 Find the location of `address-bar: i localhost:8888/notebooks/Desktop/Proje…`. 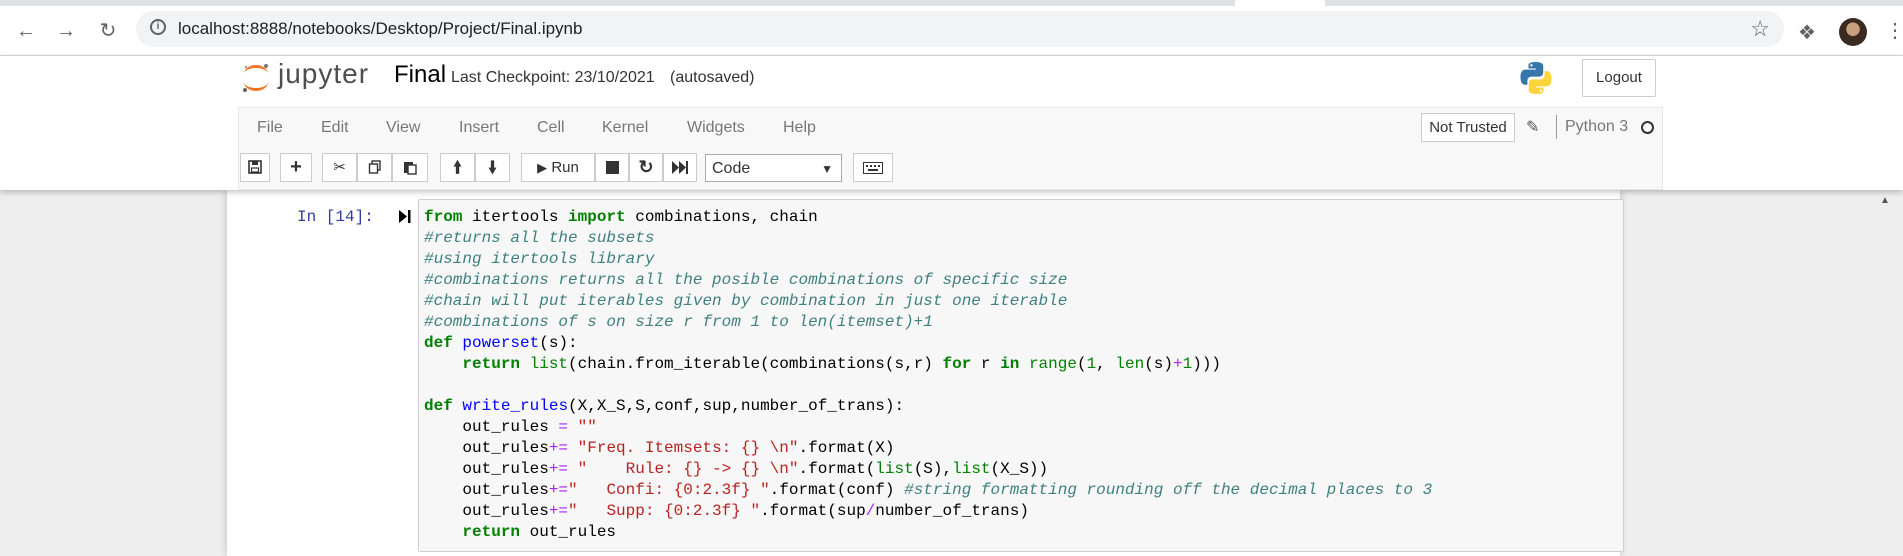

address-bar: i localhost:8888/notebooks/Desktop/Proje… is located at coordinates (960, 29).